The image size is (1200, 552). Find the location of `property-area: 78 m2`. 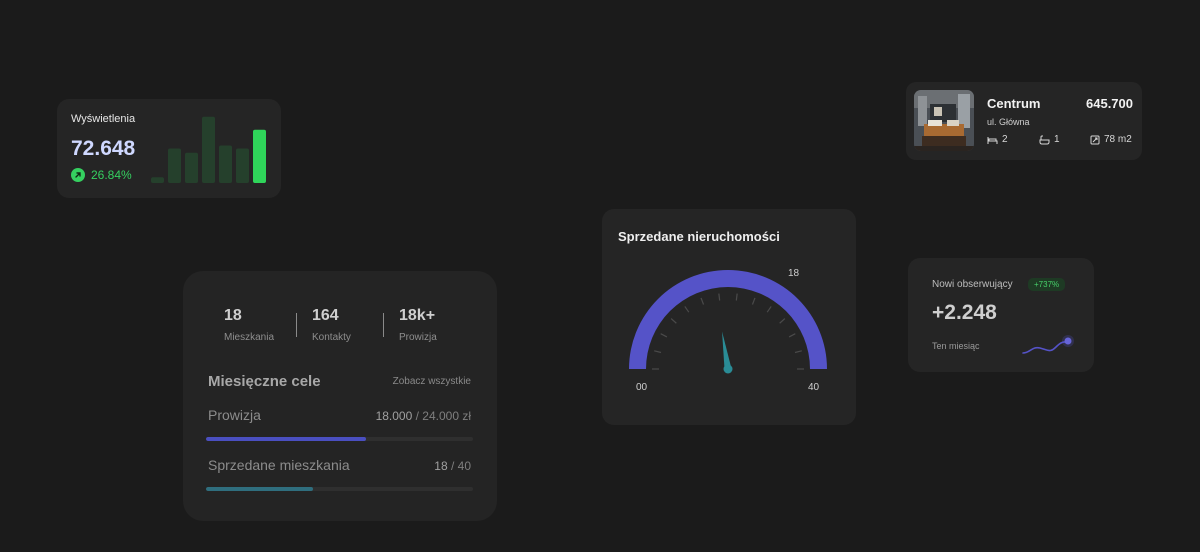

property-area: 78 m2 is located at coordinates (1111, 139).